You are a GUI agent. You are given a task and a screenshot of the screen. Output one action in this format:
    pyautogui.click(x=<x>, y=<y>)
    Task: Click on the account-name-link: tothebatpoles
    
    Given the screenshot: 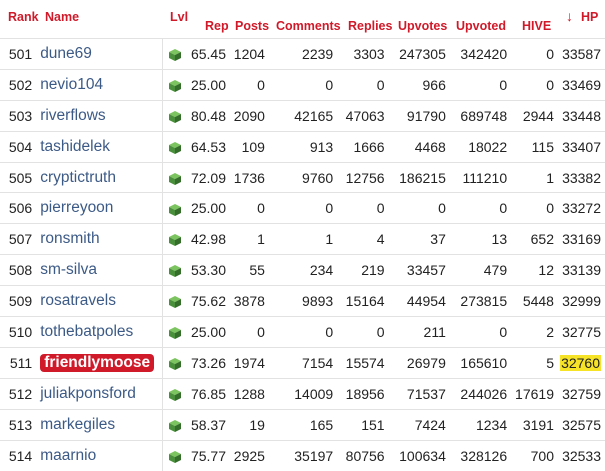 What is the action you would take?
    pyautogui.click(x=86, y=331)
    